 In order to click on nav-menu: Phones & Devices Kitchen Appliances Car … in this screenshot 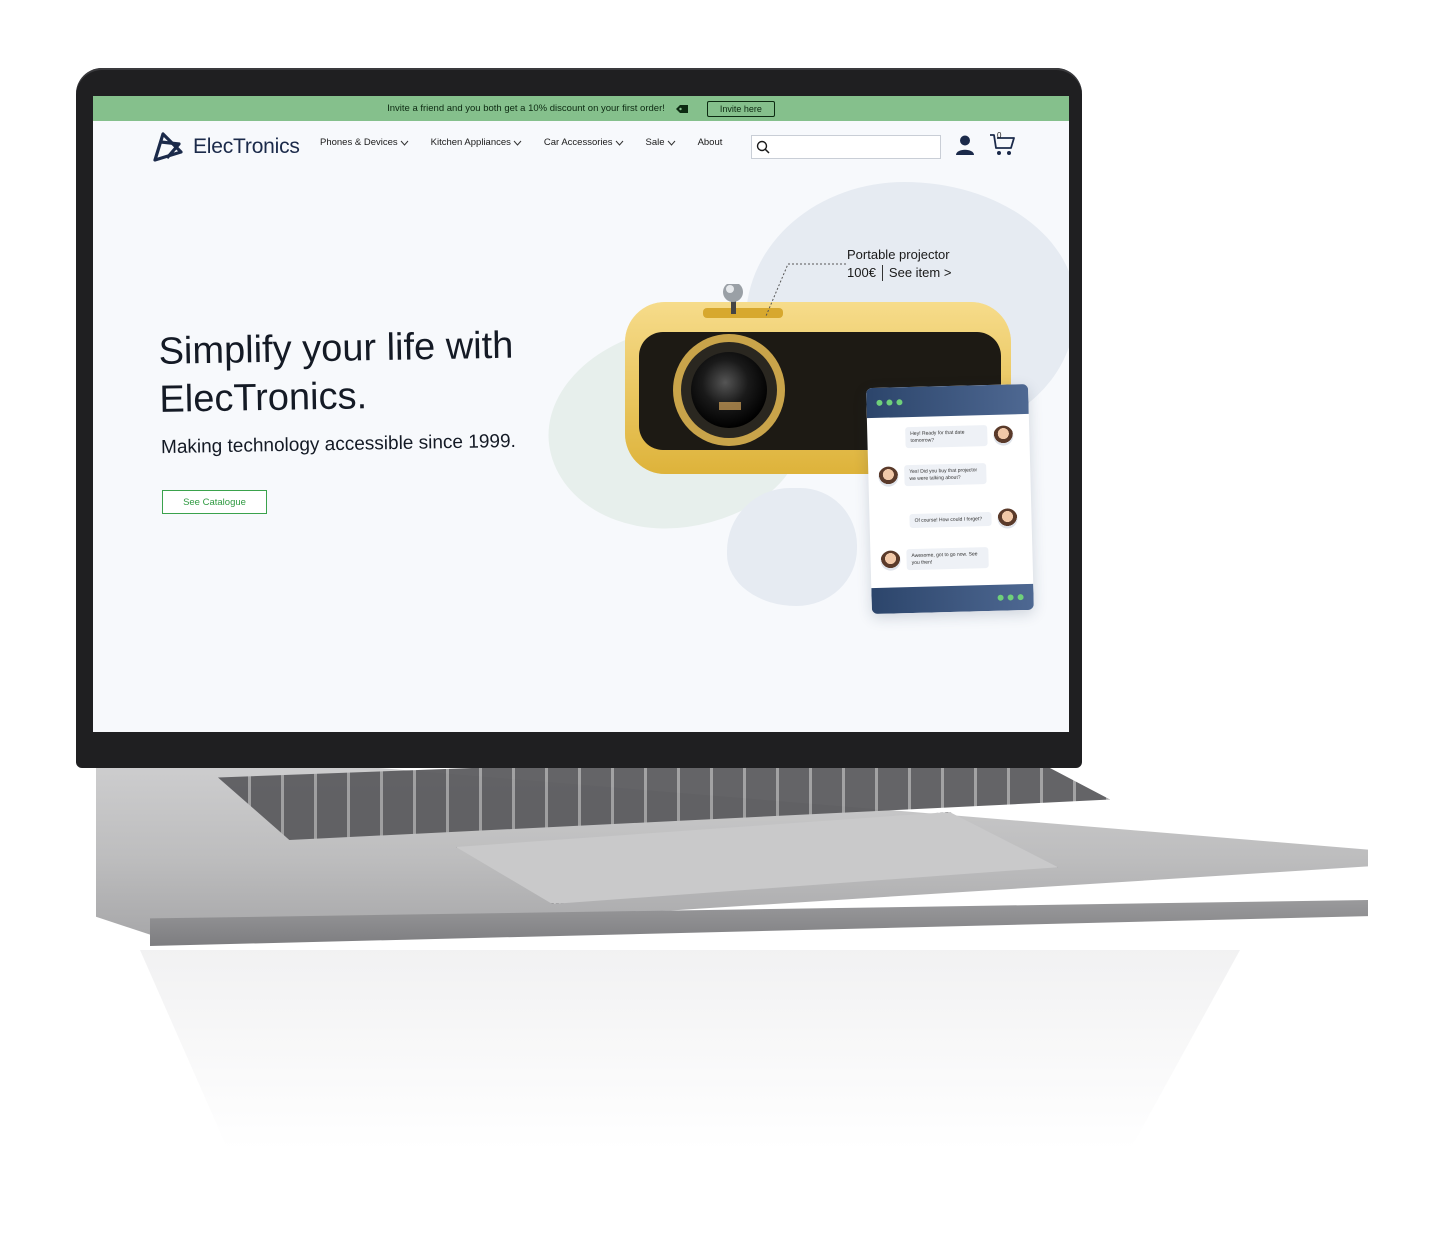, I will do `click(521, 142)`.